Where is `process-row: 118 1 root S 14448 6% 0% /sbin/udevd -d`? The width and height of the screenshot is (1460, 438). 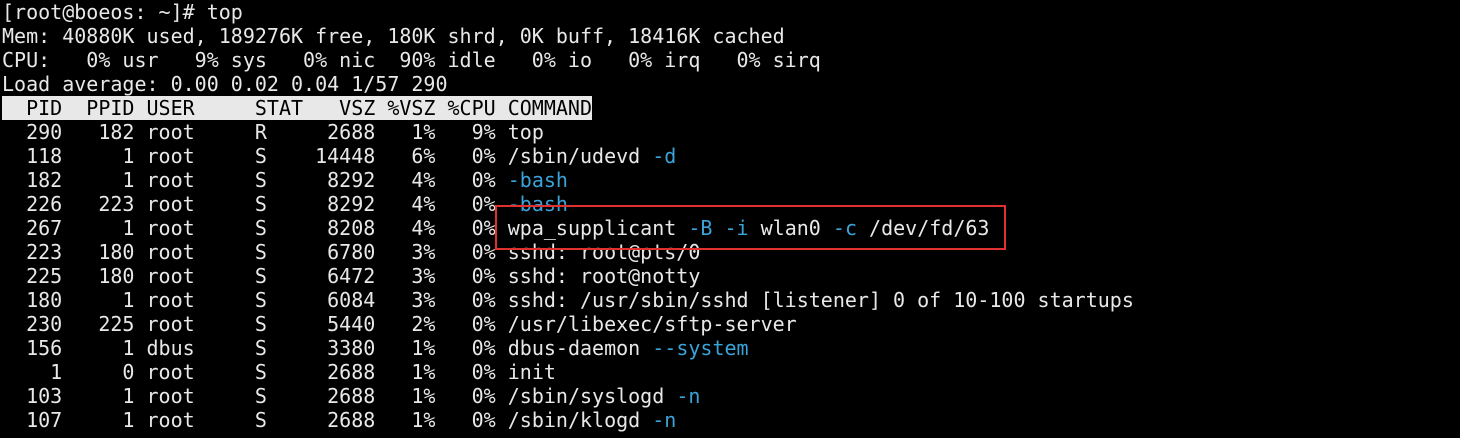 process-row: 118 1 root S 14448 6% 0% /sbin/udevd -d is located at coordinates (339, 156).